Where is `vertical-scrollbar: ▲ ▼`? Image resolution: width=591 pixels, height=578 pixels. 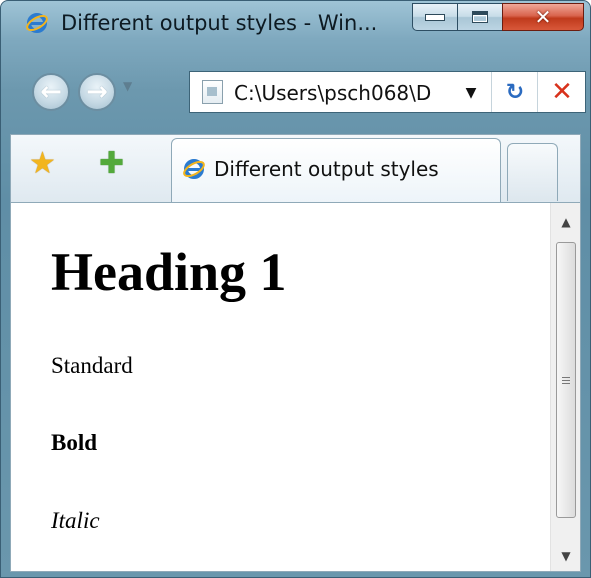 vertical-scrollbar: ▲ ▼ is located at coordinates (565, 387).